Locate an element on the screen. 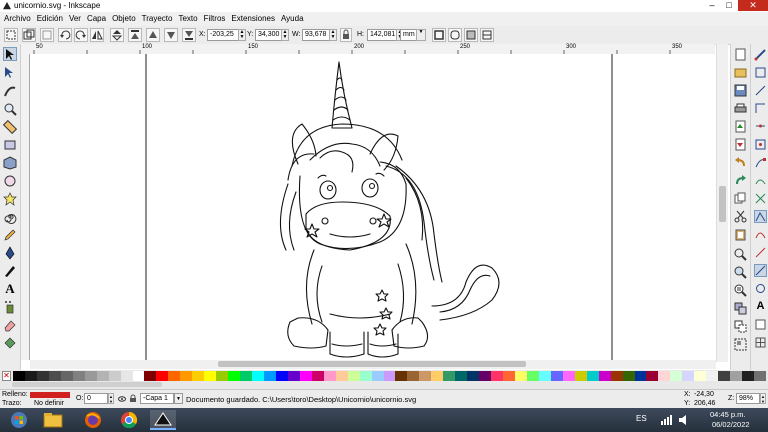 The height and width of the screenshot is (432, 768). menu-trayecto: Trayecto is located at coordinates (157, 19).